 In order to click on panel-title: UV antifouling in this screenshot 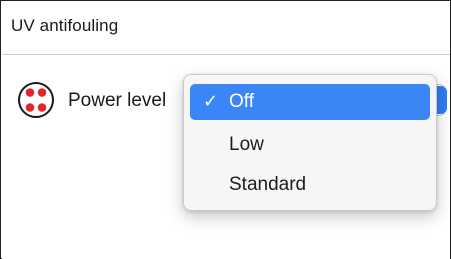, I will do `click(65, 25)`.